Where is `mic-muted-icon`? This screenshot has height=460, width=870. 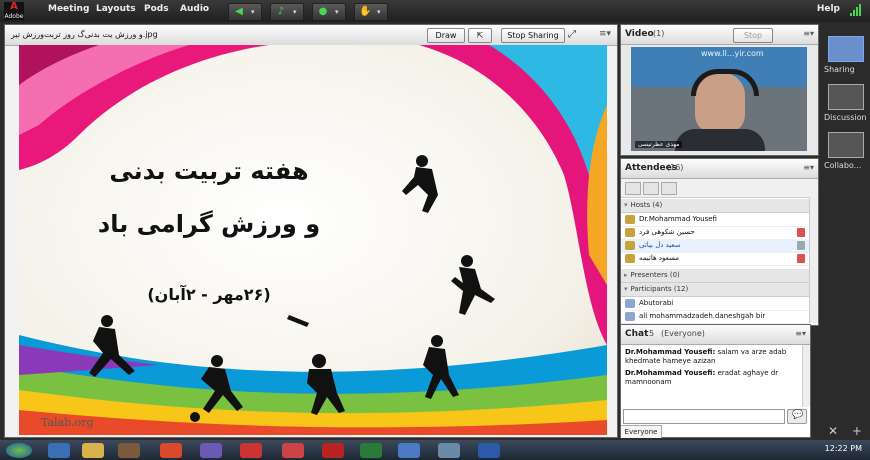 mic-muted-icon is located at coordinates (801, 258).